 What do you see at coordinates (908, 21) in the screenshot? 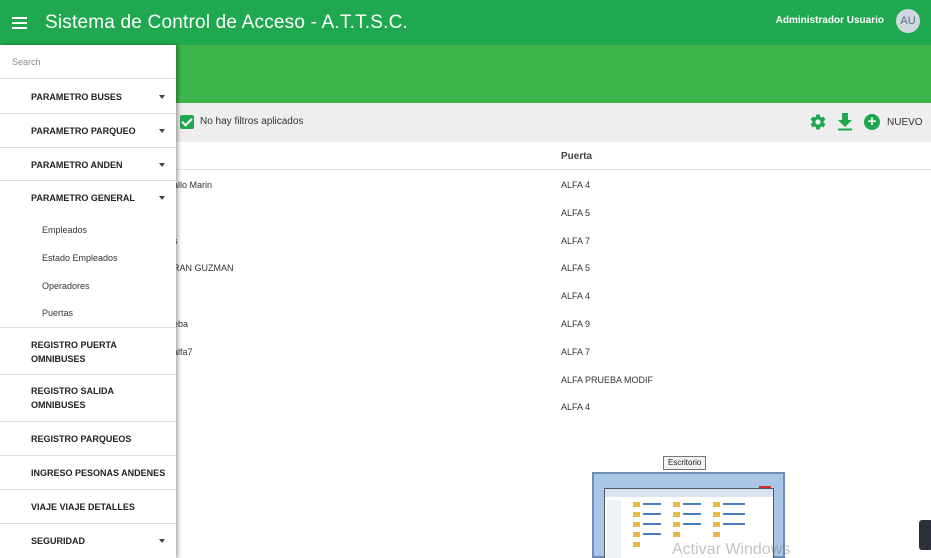
I see `avatar: AU` at bounding box center [908, 21].